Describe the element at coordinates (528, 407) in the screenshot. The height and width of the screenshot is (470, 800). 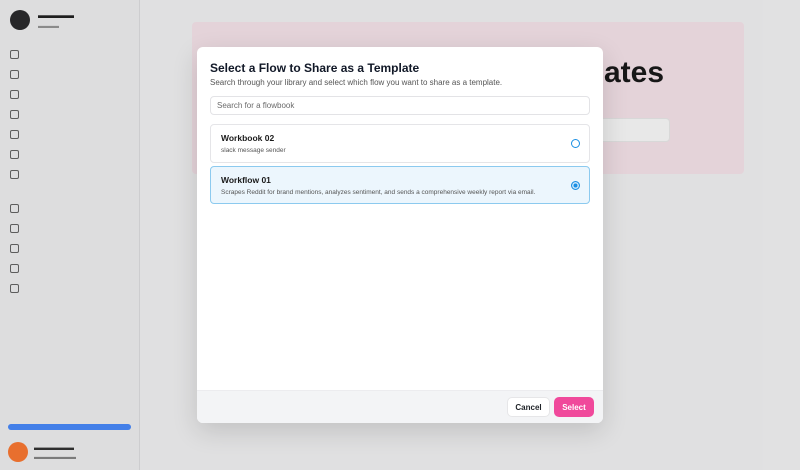
I see `cancel-button: Cancel` at that location.